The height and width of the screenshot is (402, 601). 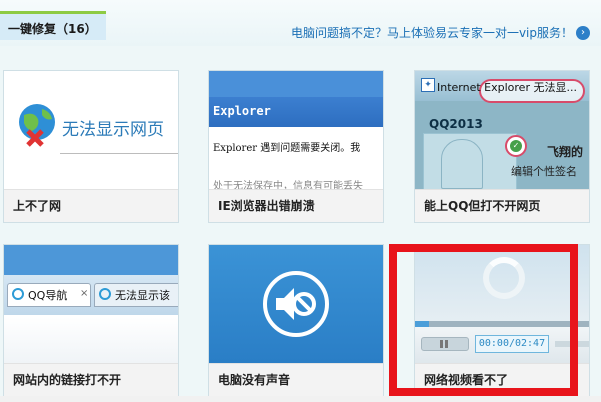 What do you see at coordinates (504, 278) in the screenshot?
I see `loading-spinner-icon` at bounding box center [504, 278].